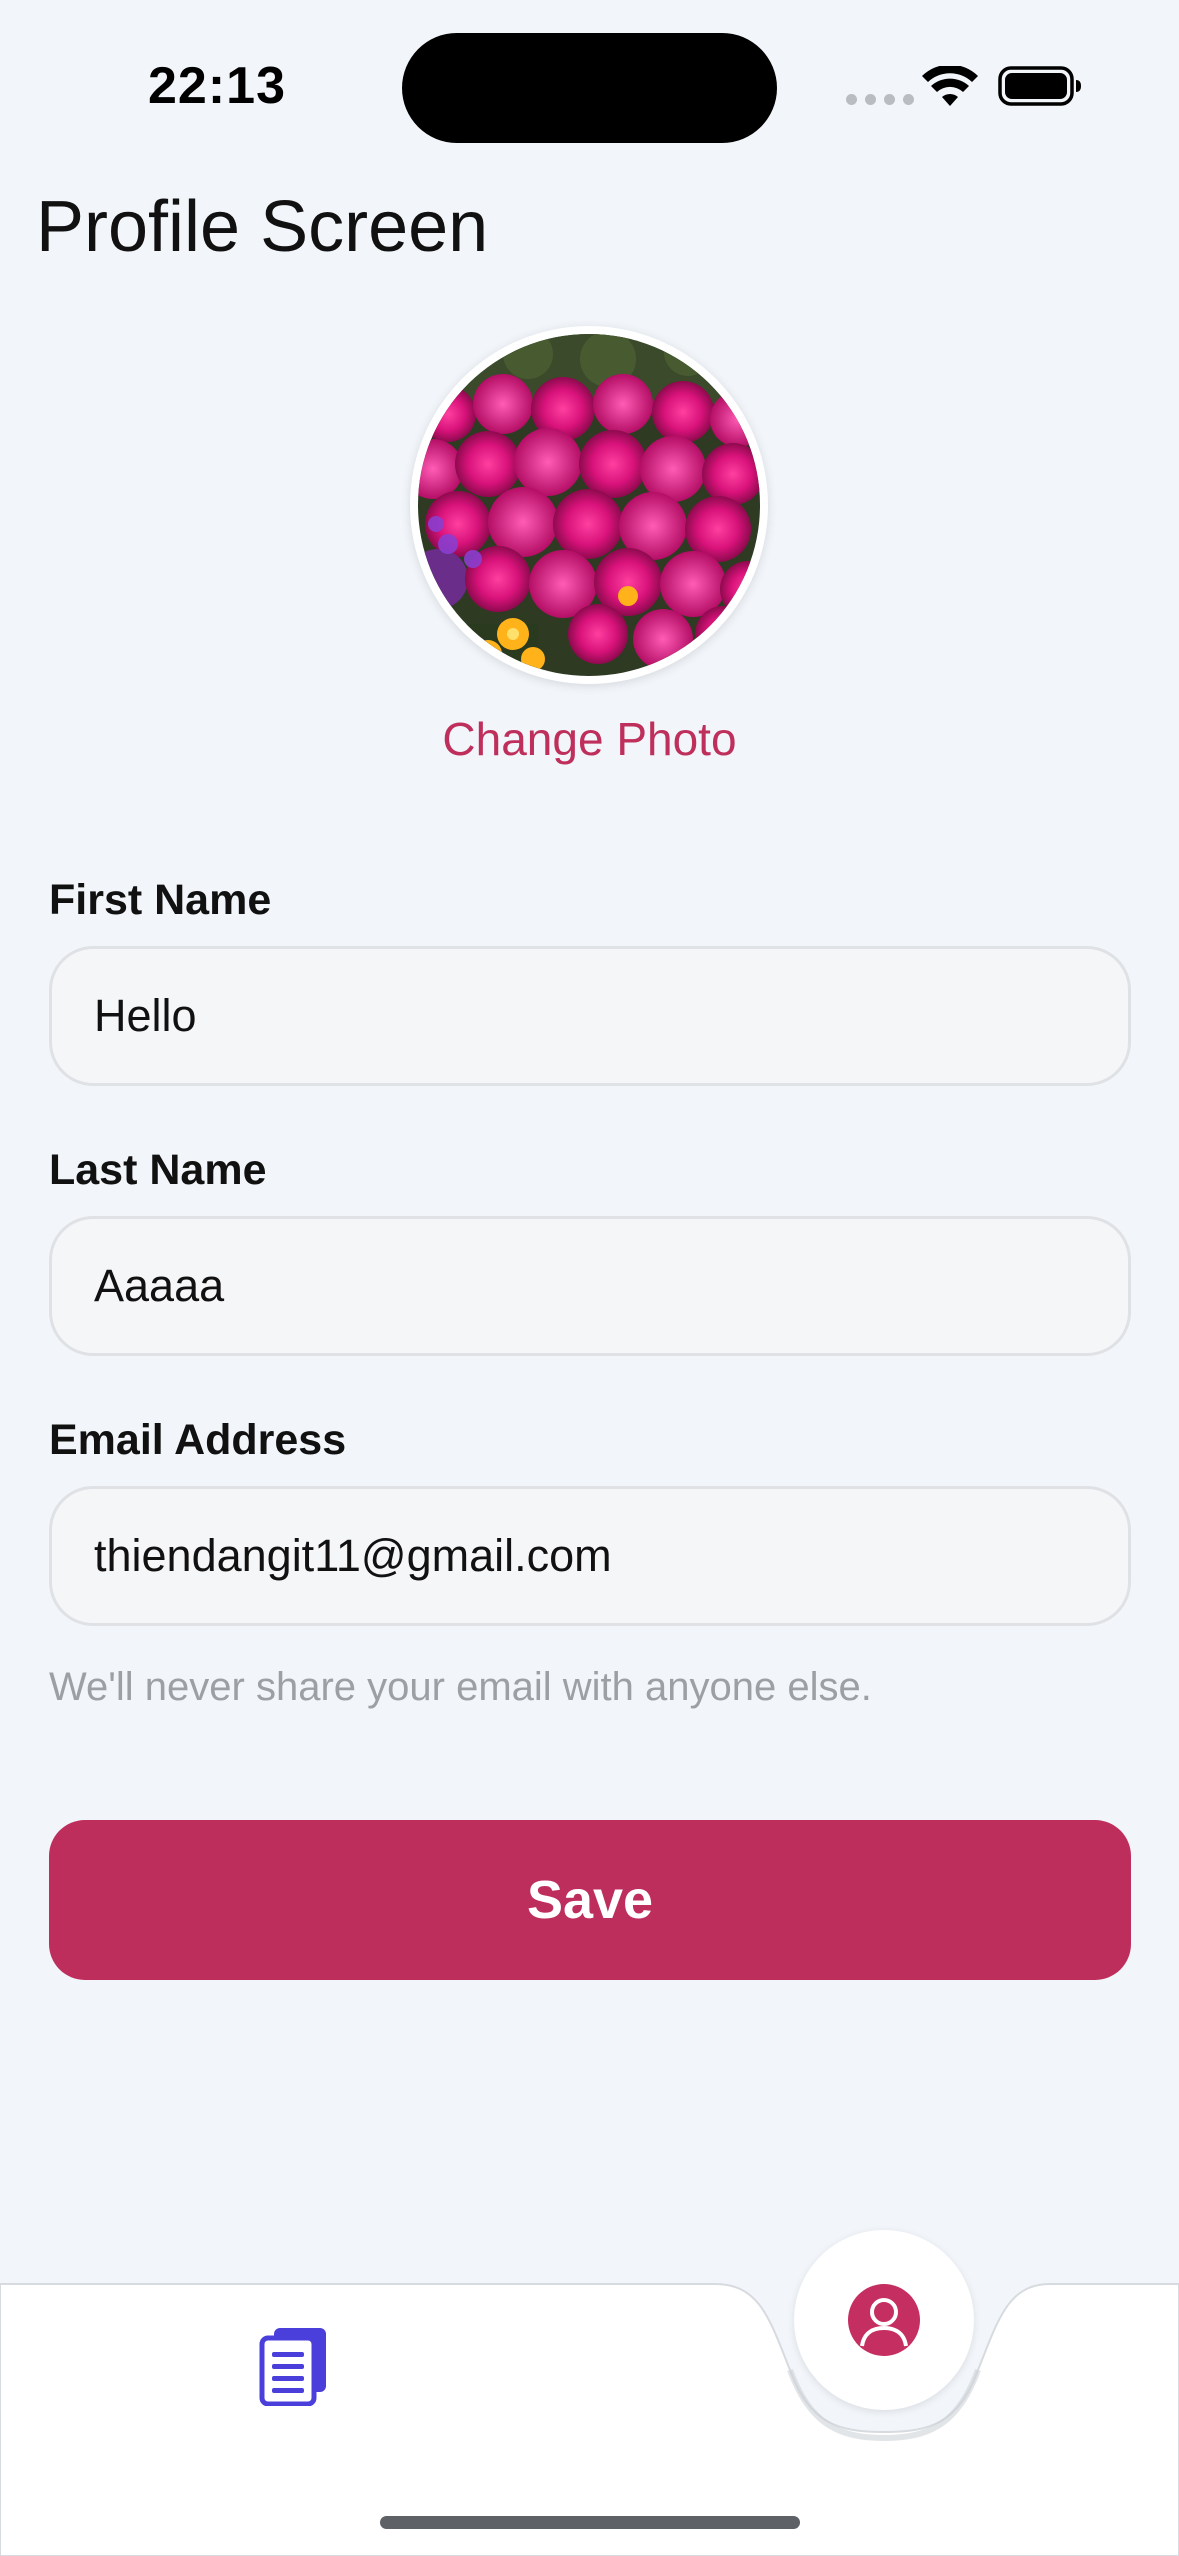 The image size is (1179, 2556). What do you see at coordinates (589, 2419) in the screenshot?
I see `tab-bar-background` at bounding box center [589, 2419].